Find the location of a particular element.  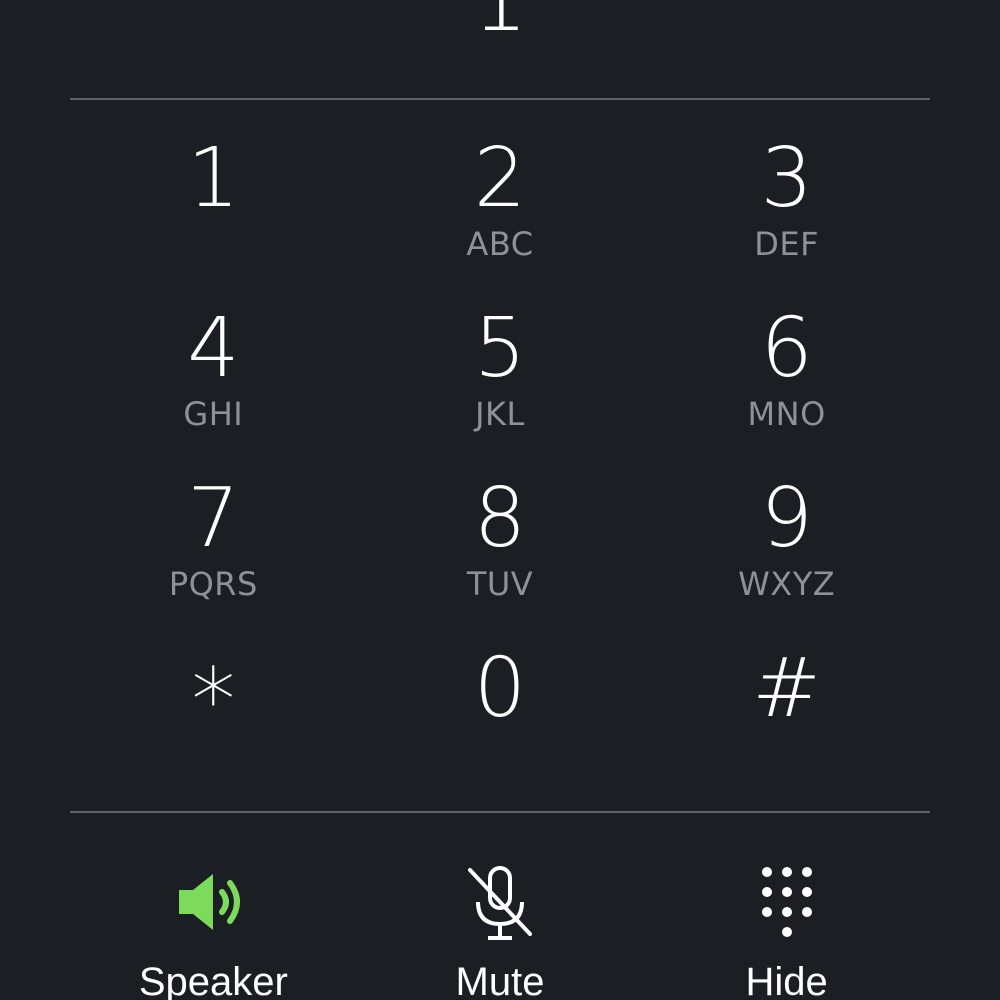

key-digit: 4 is located at coordinates (213, 348).